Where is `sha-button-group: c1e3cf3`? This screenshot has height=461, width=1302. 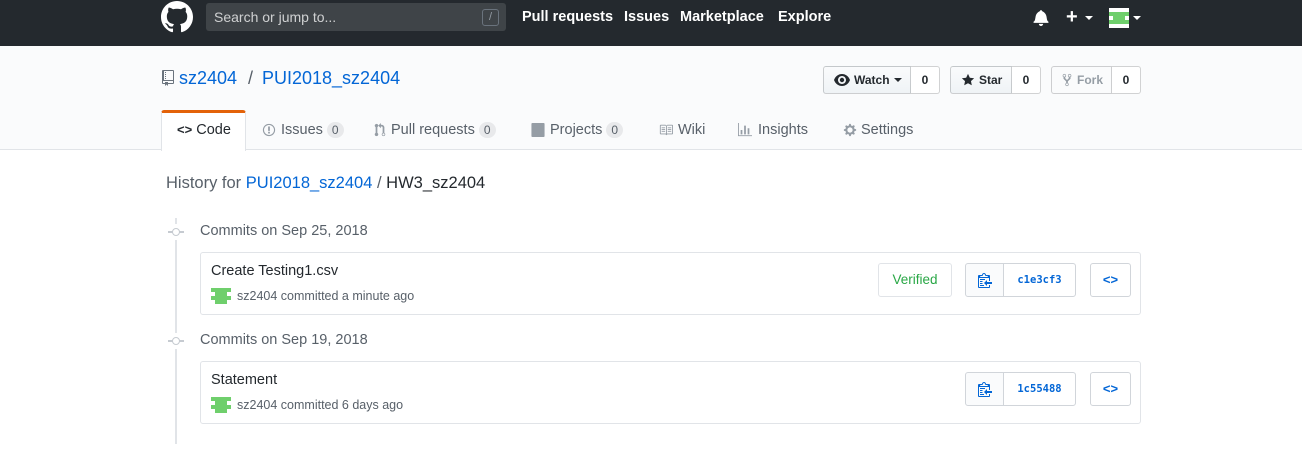 sha-button-group: c1e3cf3 is located at coordinates (1020, 280).